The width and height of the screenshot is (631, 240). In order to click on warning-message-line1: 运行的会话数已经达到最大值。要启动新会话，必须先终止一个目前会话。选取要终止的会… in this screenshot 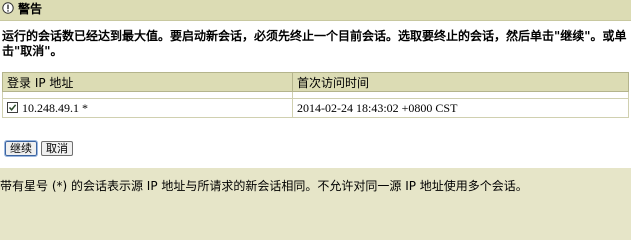, I will do `click(314, 36)`.